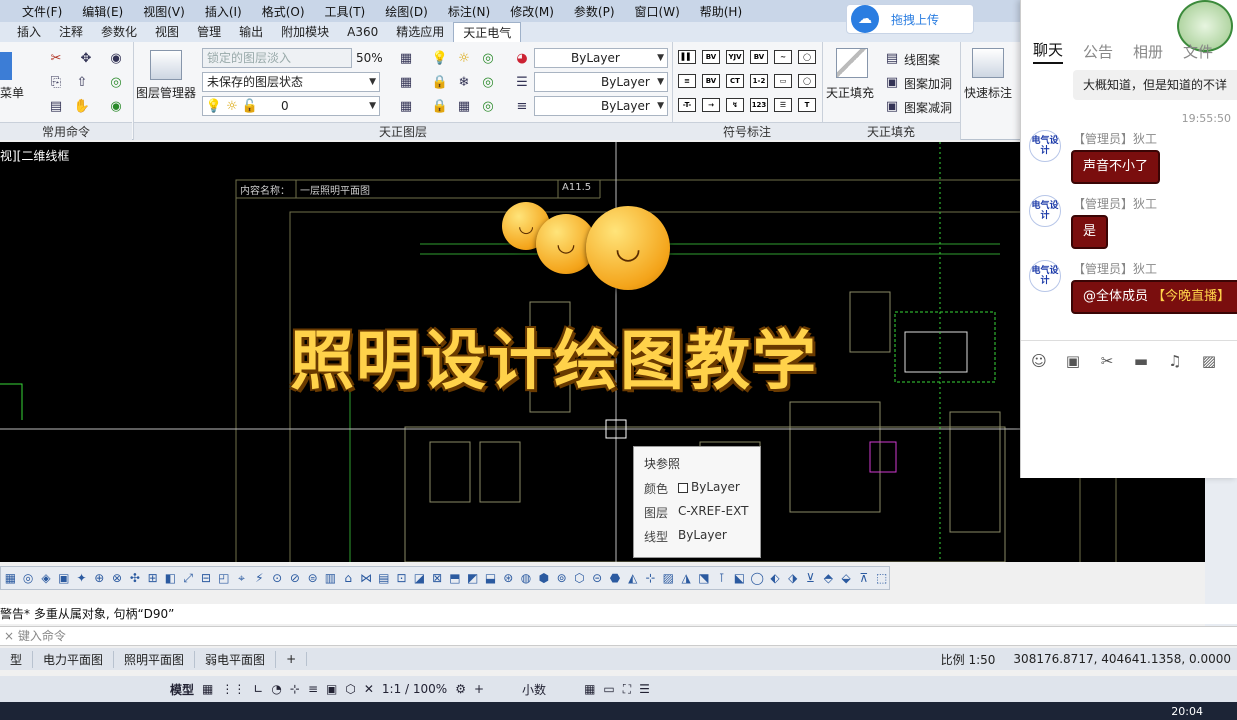  Describe the element at coordinates (892, 82) in the screenshot. I see `pattern-add-hole-icon: ▣` at that location.